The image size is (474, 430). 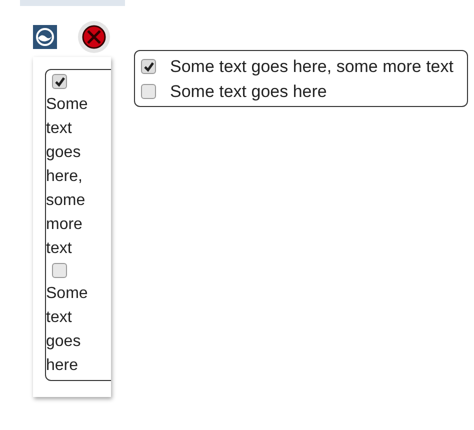 I want to click on close-button, so click(x=94, y=37).